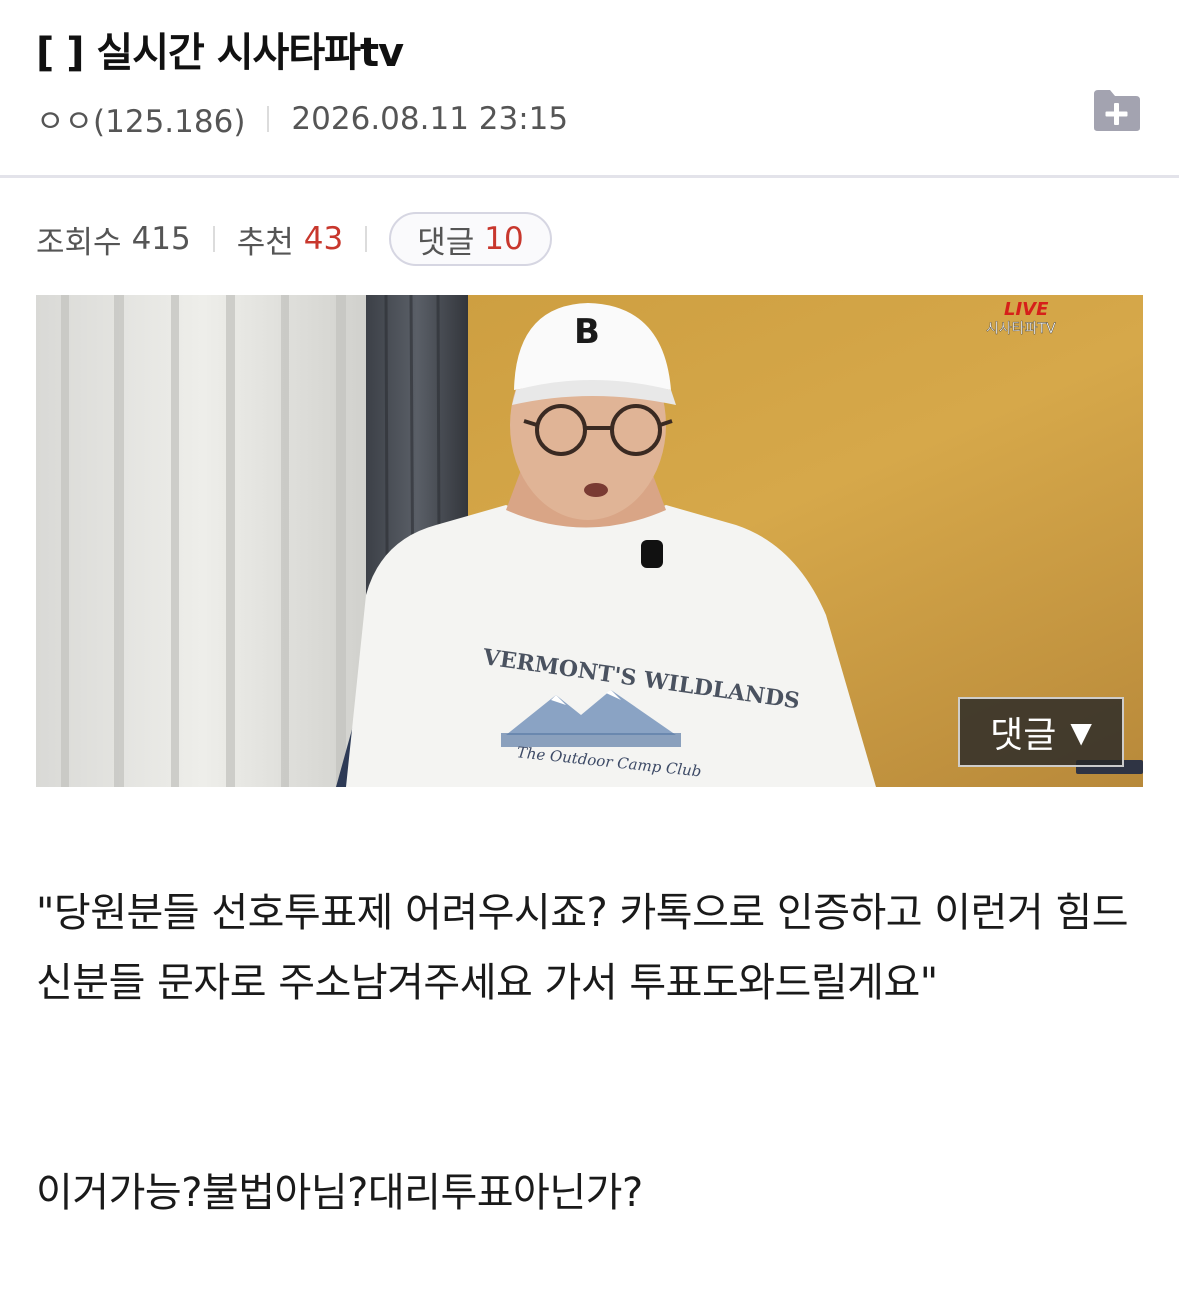 The height and width of the screenshot is (1301, 1179). What do you see at coordinates (1021, 329) in the screenshot?
I see `channel-watermark: 시사타파TV` at bounding box center [1021, 329].